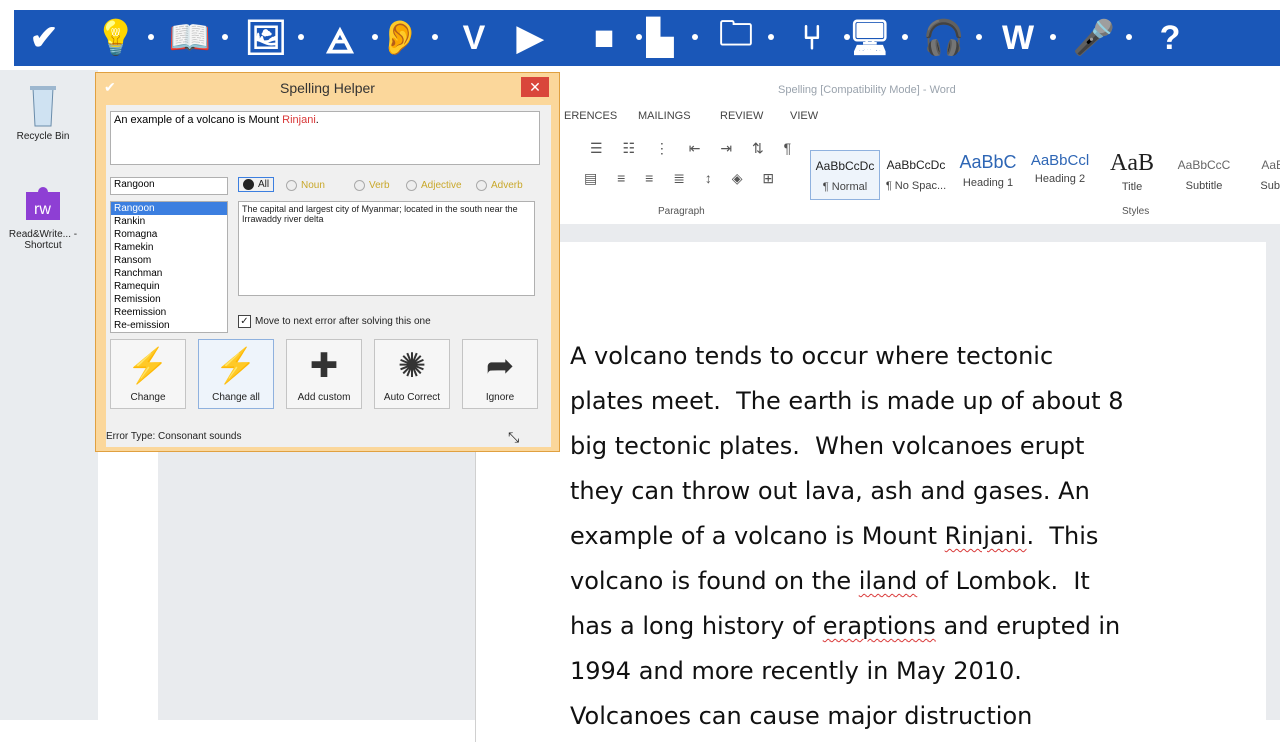 The image size is (1280, 742). Describe the element at coordinates (148, 374) in the screenshot. I see `change-button: ⚡ Change` at that location.